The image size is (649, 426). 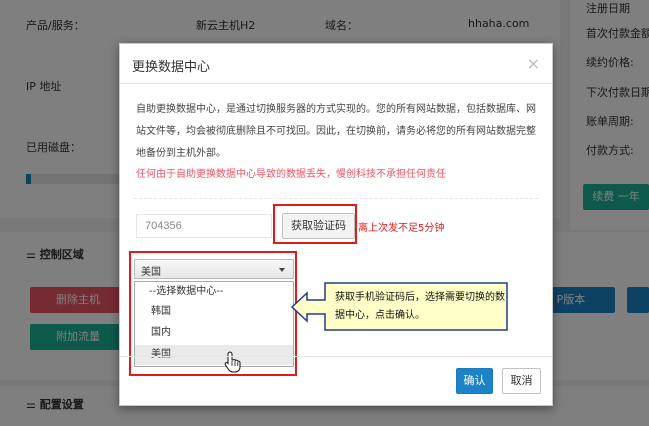 What do you see at coordinates (315, 224) in the screenshot?
I see `highlight-box-code-button` at bounding box center [315, 224].